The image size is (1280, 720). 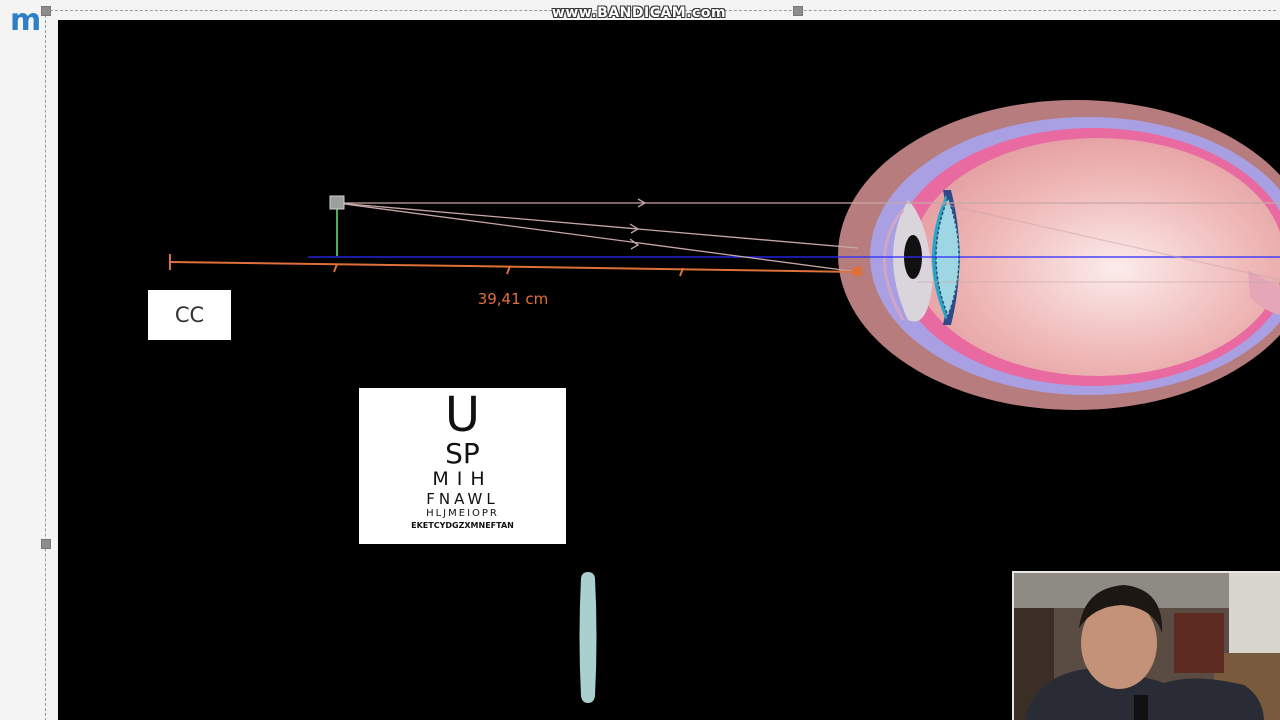 I want to click on chart-row-2: SP, so click(x=462, y=453).